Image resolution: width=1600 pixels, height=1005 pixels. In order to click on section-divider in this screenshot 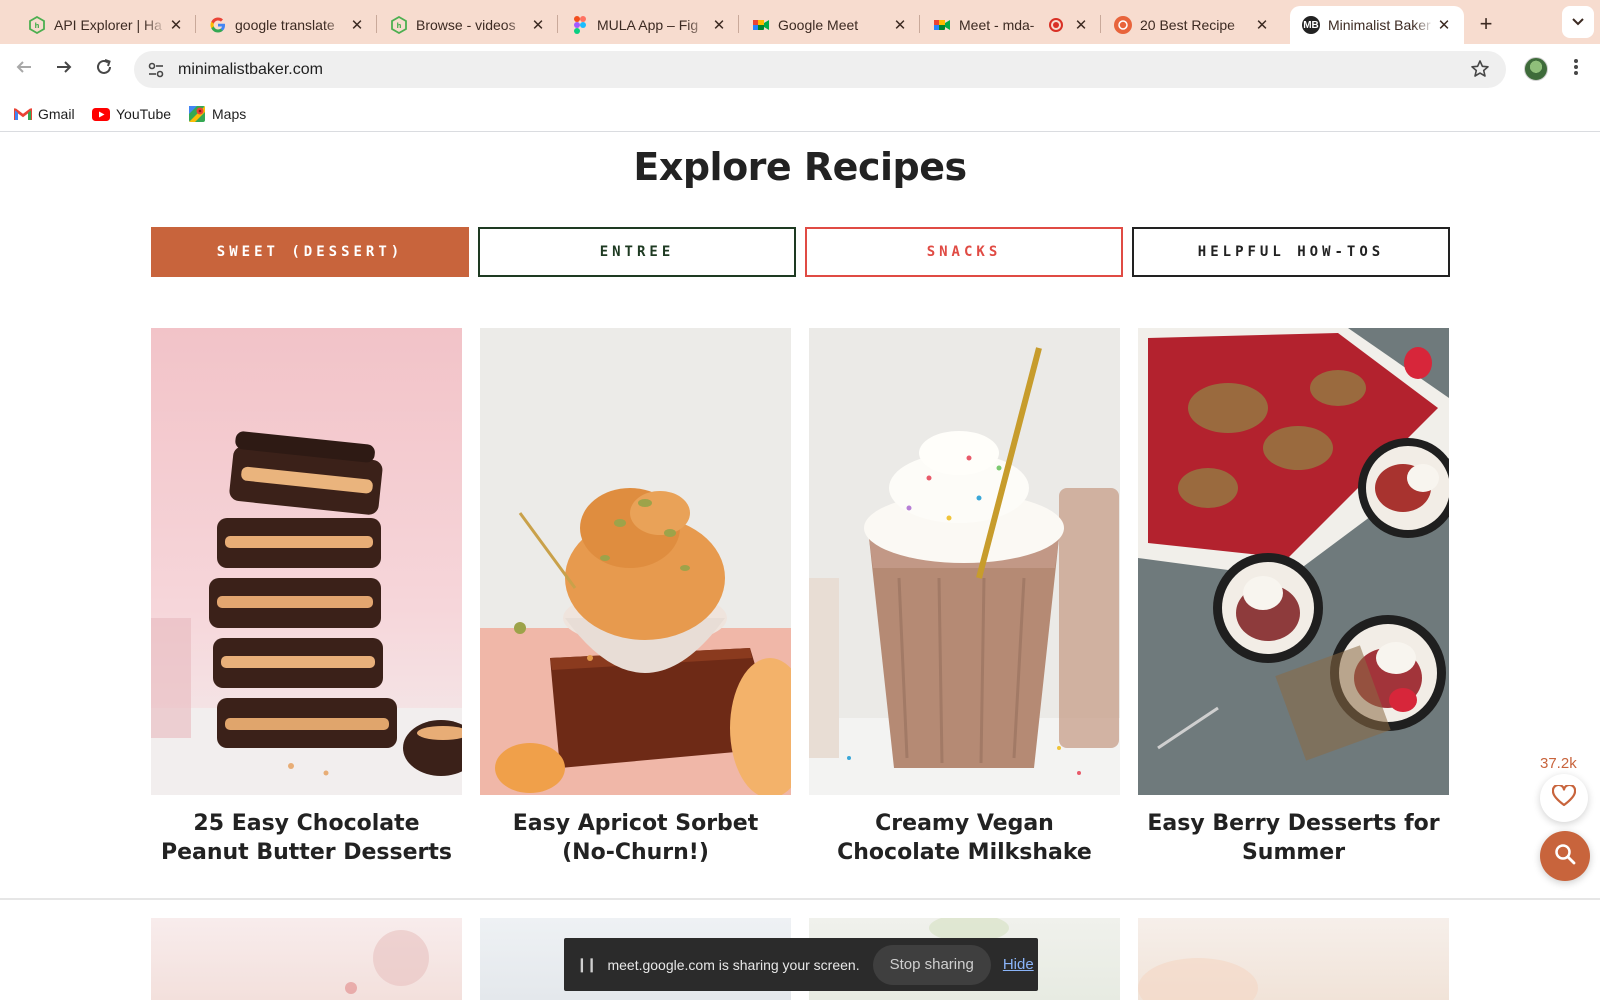, I will do `click(800, 899)`.